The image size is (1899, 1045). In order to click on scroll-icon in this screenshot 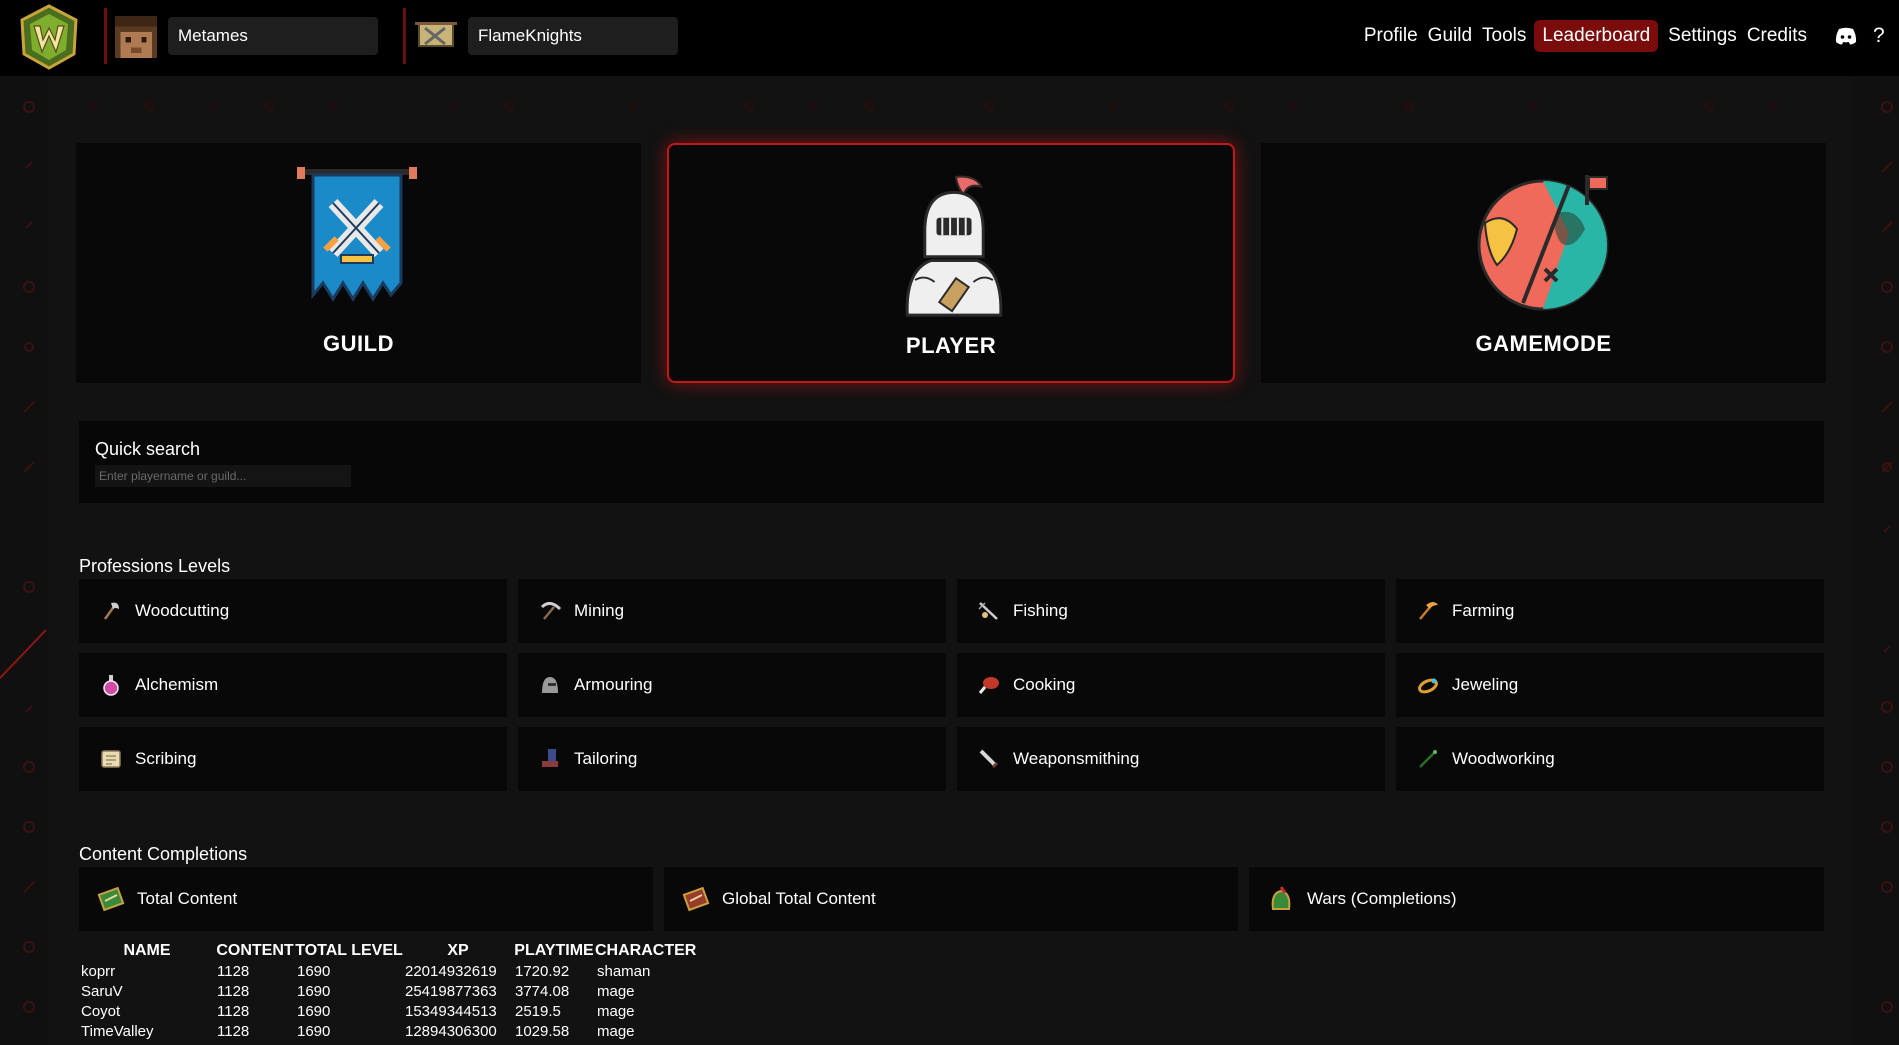, I will do `click(111, 759)`.